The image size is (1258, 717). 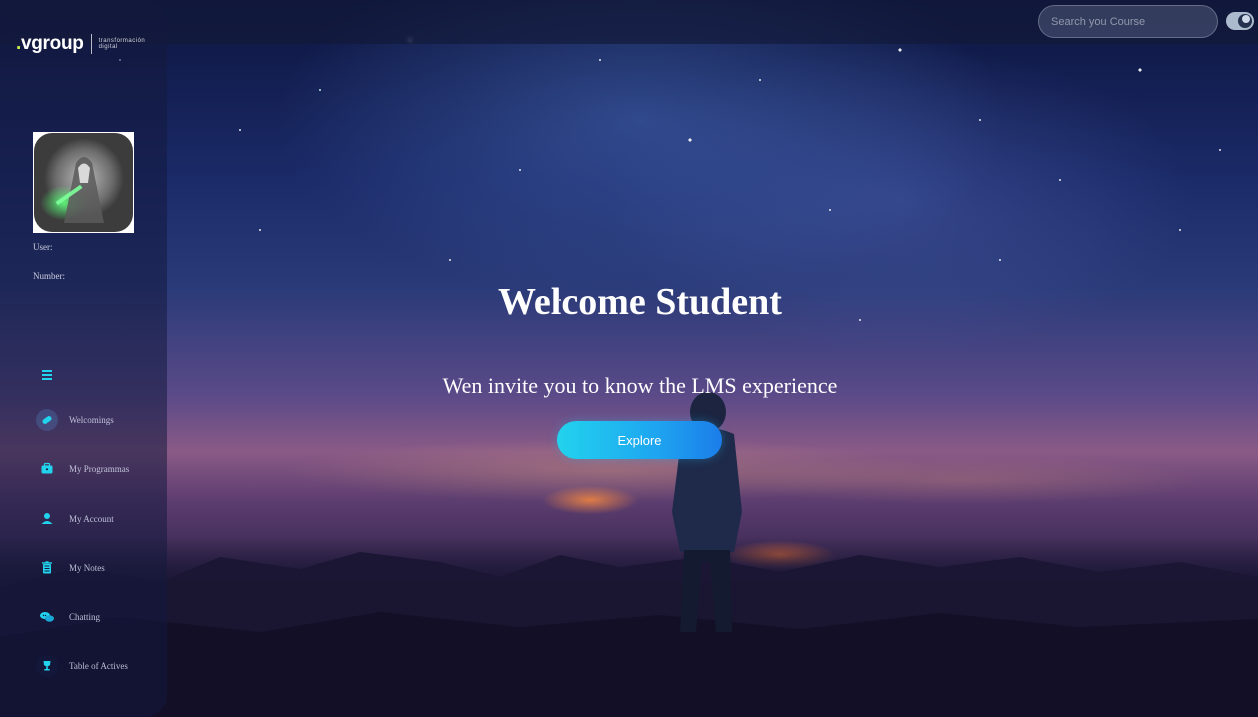 I want to click on nav-label: My Account, so click(x=91, y=519).